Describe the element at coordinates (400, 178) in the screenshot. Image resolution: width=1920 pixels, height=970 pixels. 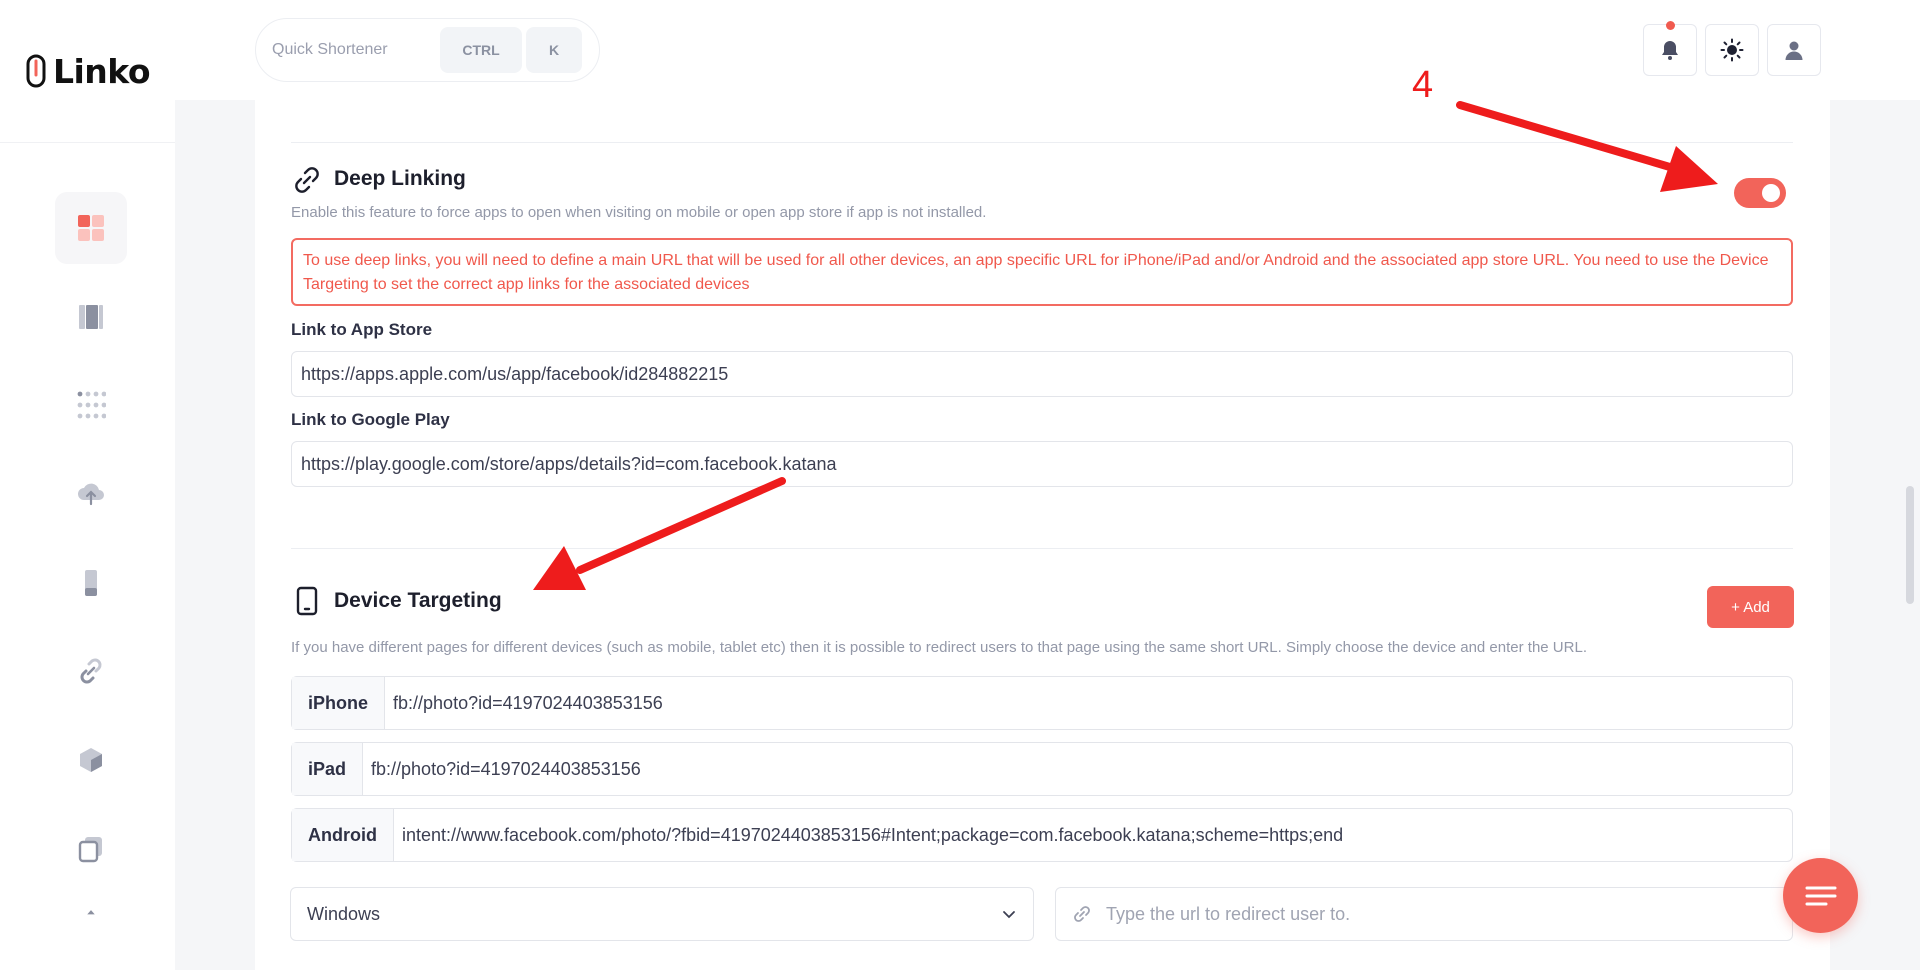
I see `deep-linking-title: Deep Linking` at that location.